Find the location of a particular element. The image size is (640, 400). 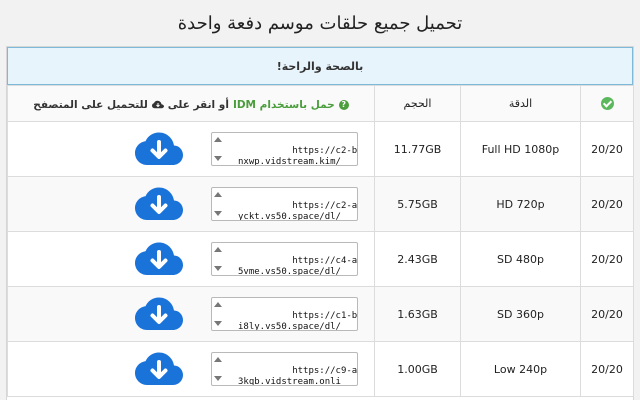

small-cloud-download-icon is located at coordinates (157, 104).